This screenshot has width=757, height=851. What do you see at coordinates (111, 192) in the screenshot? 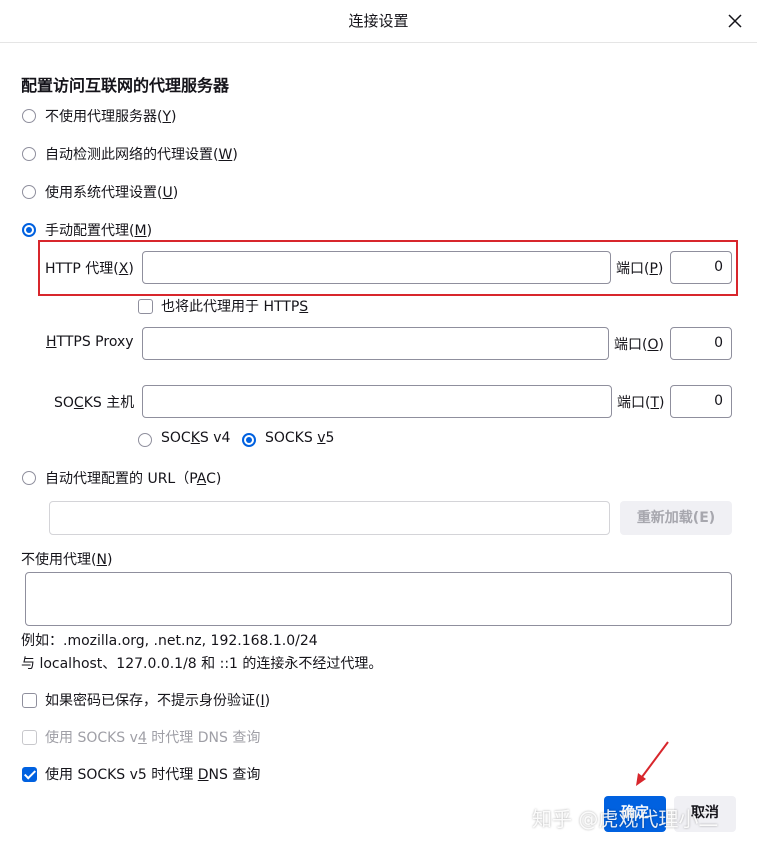
I see `radio-system-proxy-label: 使用系统代理设置(U)` at bounding box center [111, 192].